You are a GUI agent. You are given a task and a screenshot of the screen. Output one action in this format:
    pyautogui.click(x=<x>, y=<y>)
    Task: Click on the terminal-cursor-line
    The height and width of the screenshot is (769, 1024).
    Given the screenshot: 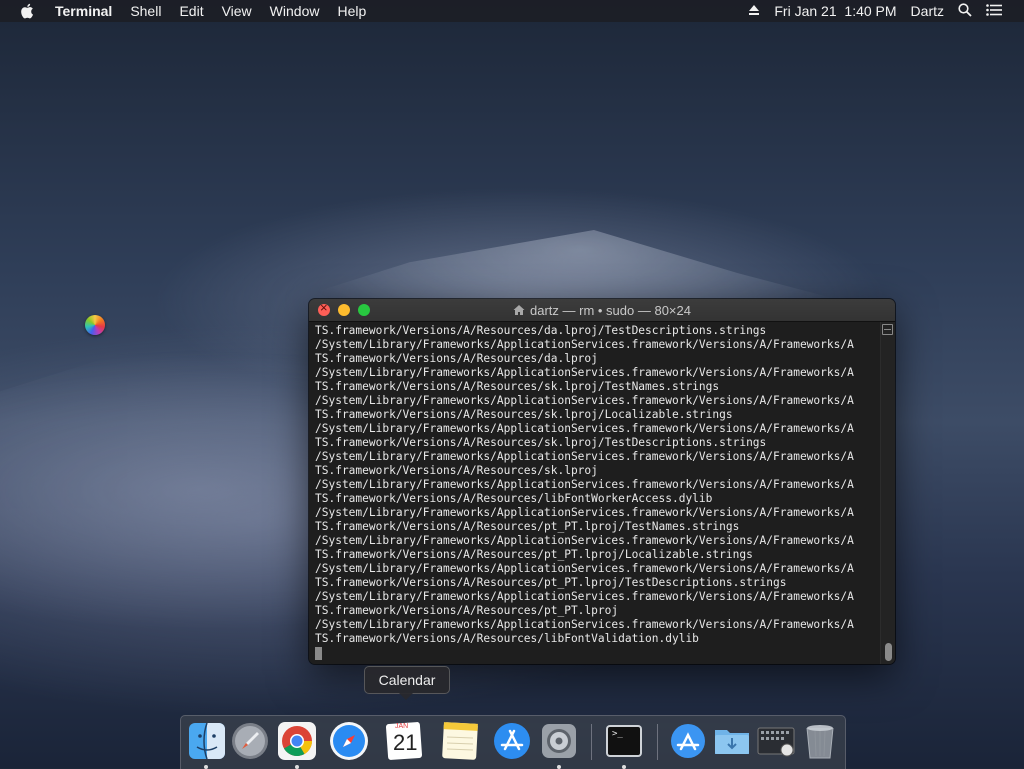 What is the action you would take?
    pyautogui.click(x=595, y=653)
    